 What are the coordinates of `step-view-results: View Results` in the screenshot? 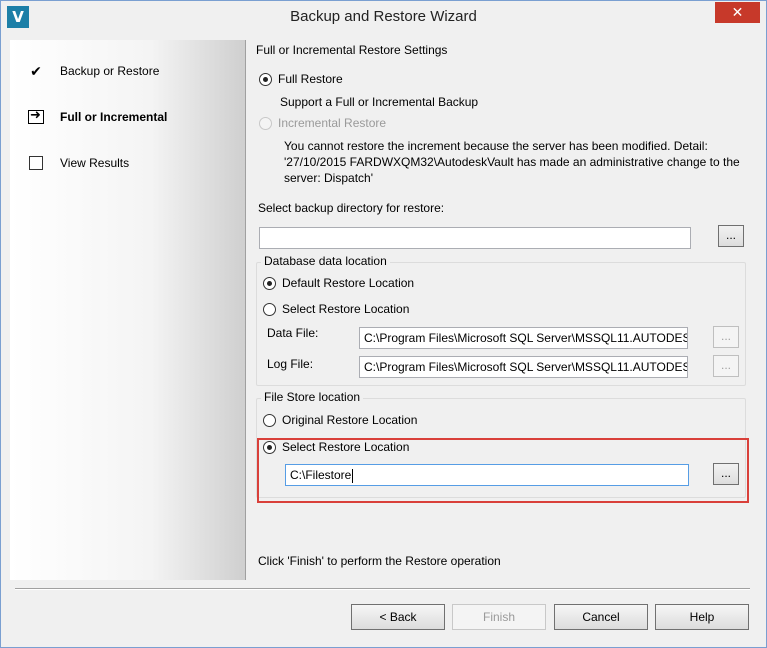 It's located at (78, 163).